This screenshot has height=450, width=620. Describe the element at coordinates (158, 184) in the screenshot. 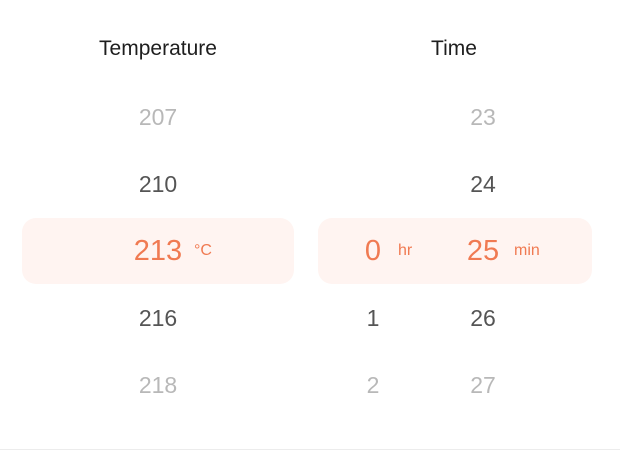

I see `temperature-option: 210` at that location.